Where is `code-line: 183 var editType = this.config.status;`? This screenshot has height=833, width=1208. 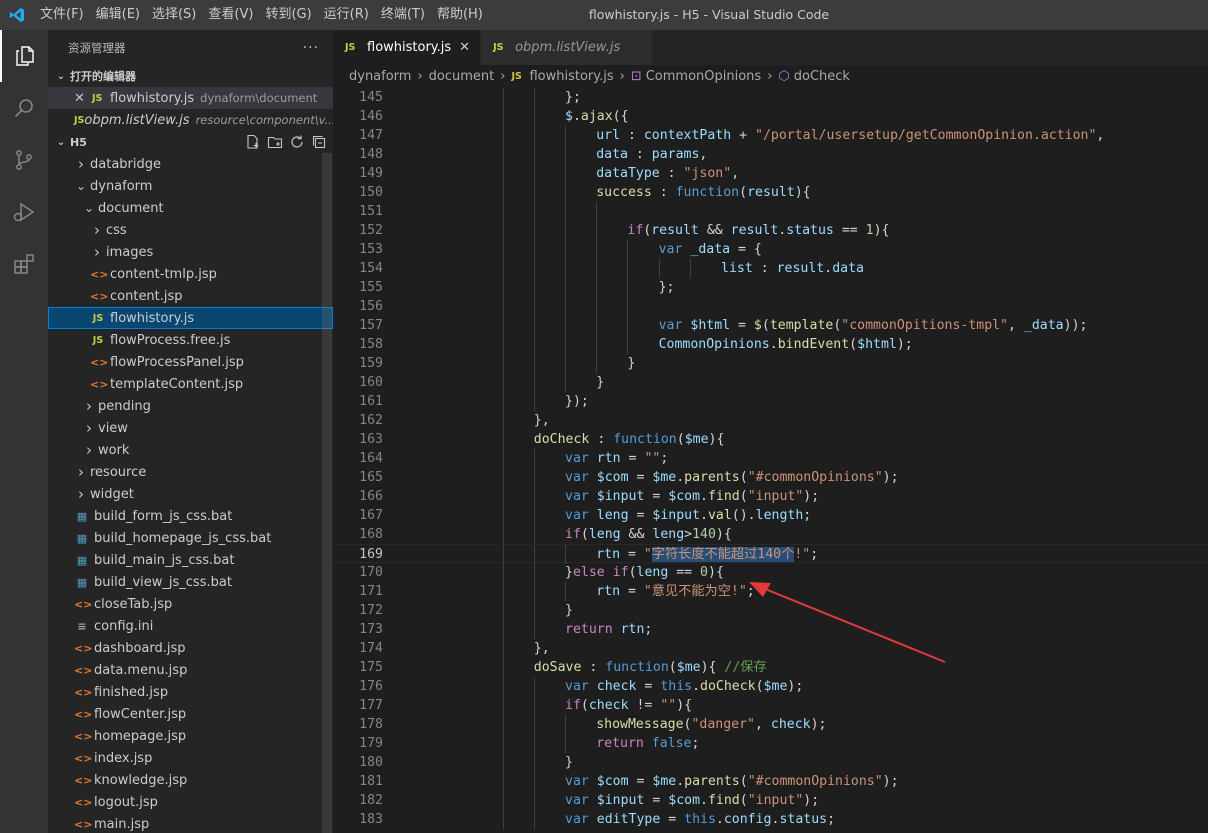 code-line: 183 var editType = this.config.status; is located at coordinates (770, 819).